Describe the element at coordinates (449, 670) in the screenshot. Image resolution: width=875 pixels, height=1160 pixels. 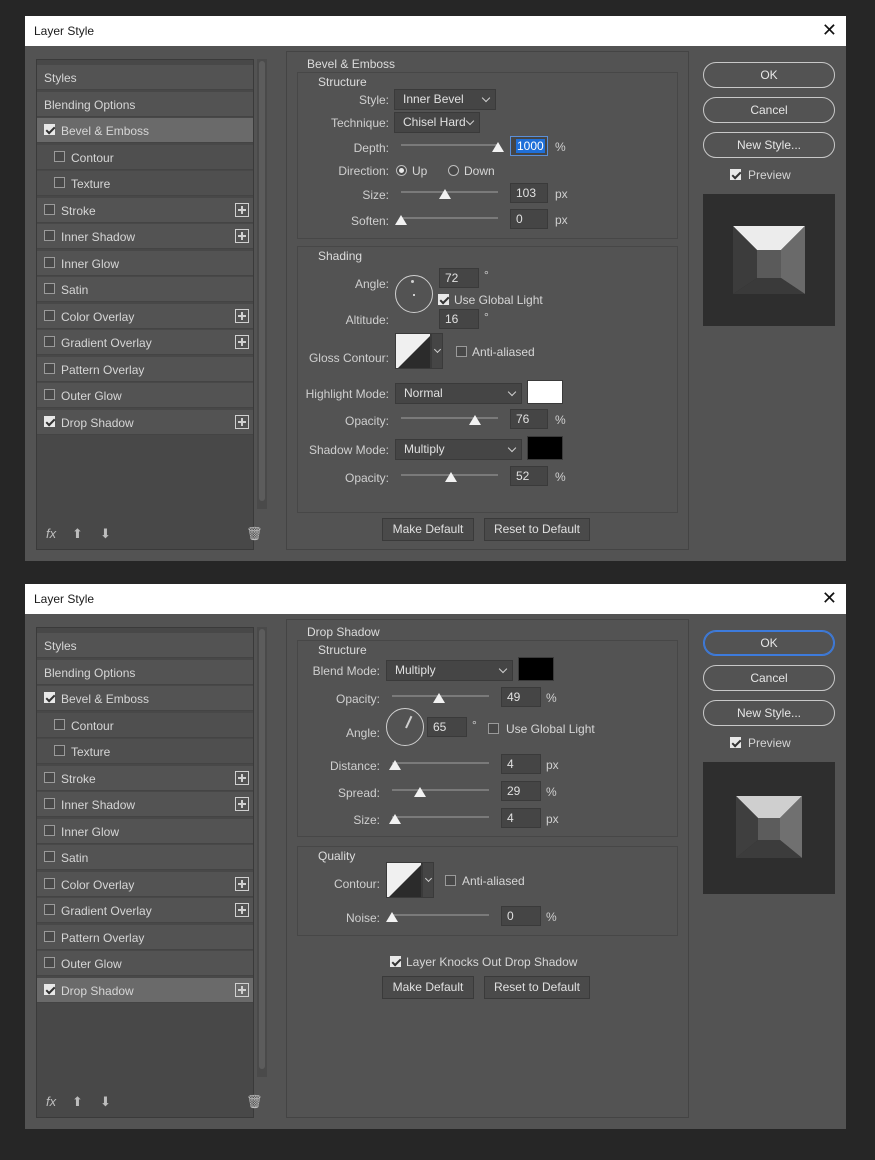
I see `blend-mode-dropdown: Multiply` at that location.